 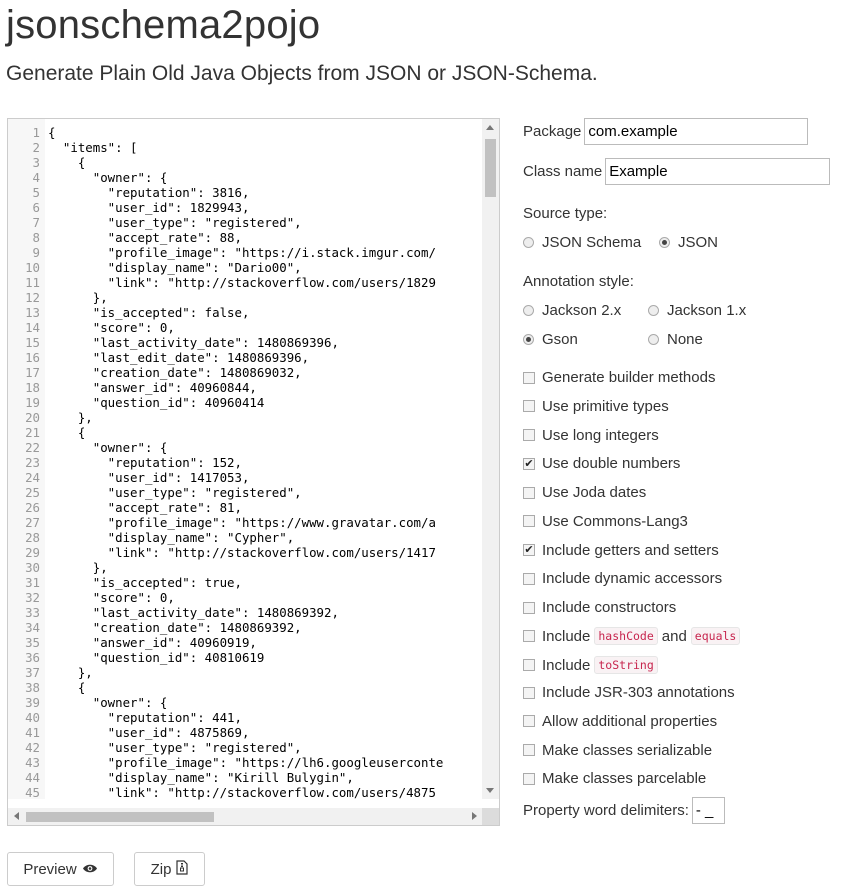 I want to click on code-line: "display_name": "Dario00",, so click(x=175, y=267).